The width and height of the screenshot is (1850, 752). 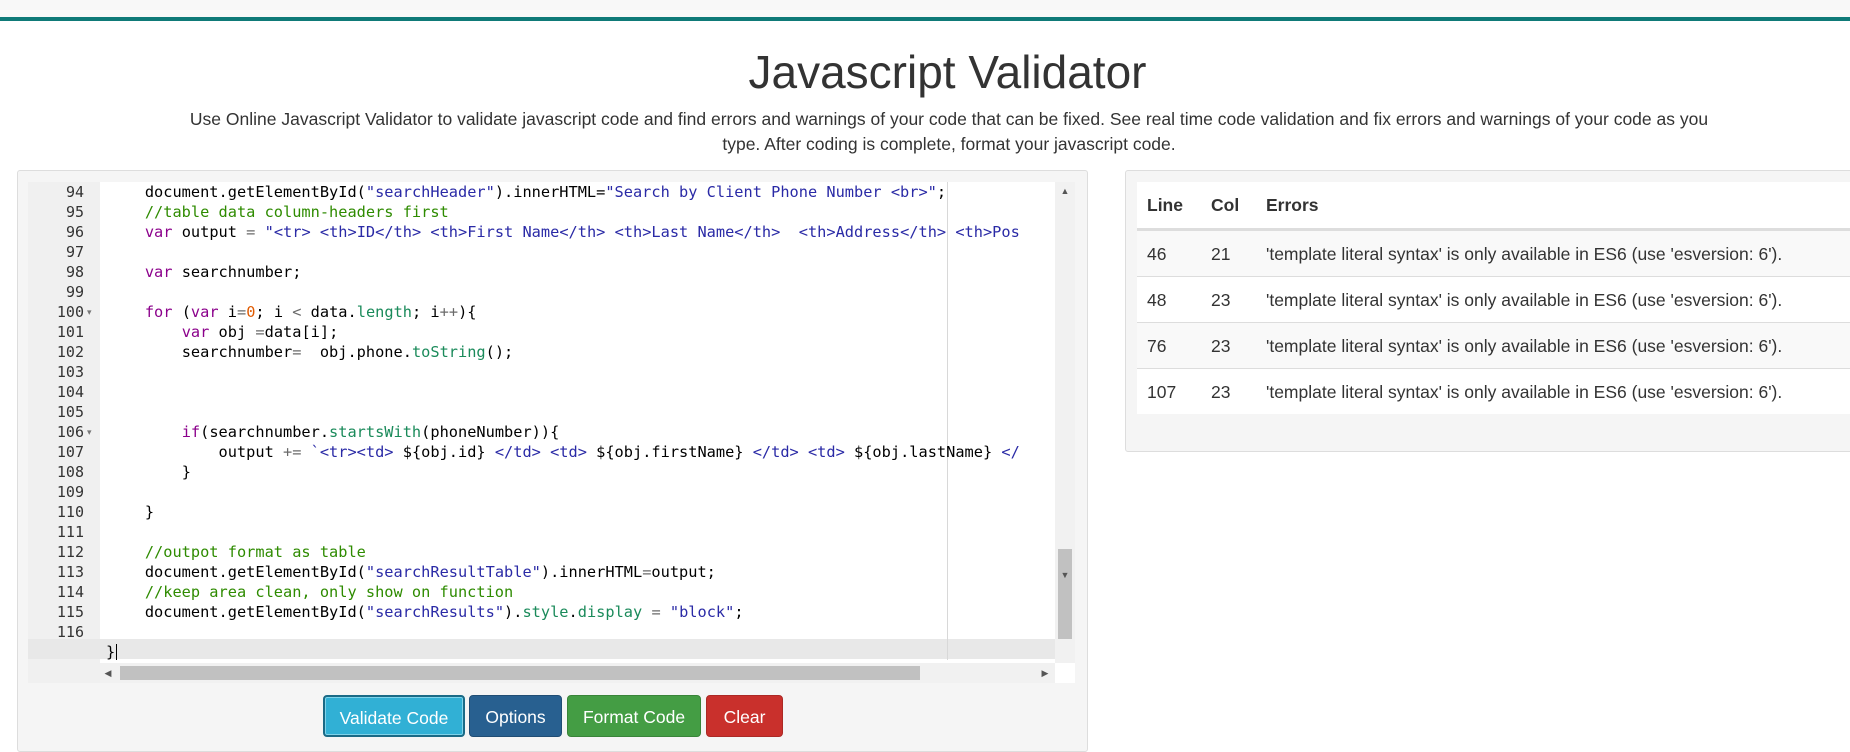 I want to click on code-token: =, so click(x=656, y=612).